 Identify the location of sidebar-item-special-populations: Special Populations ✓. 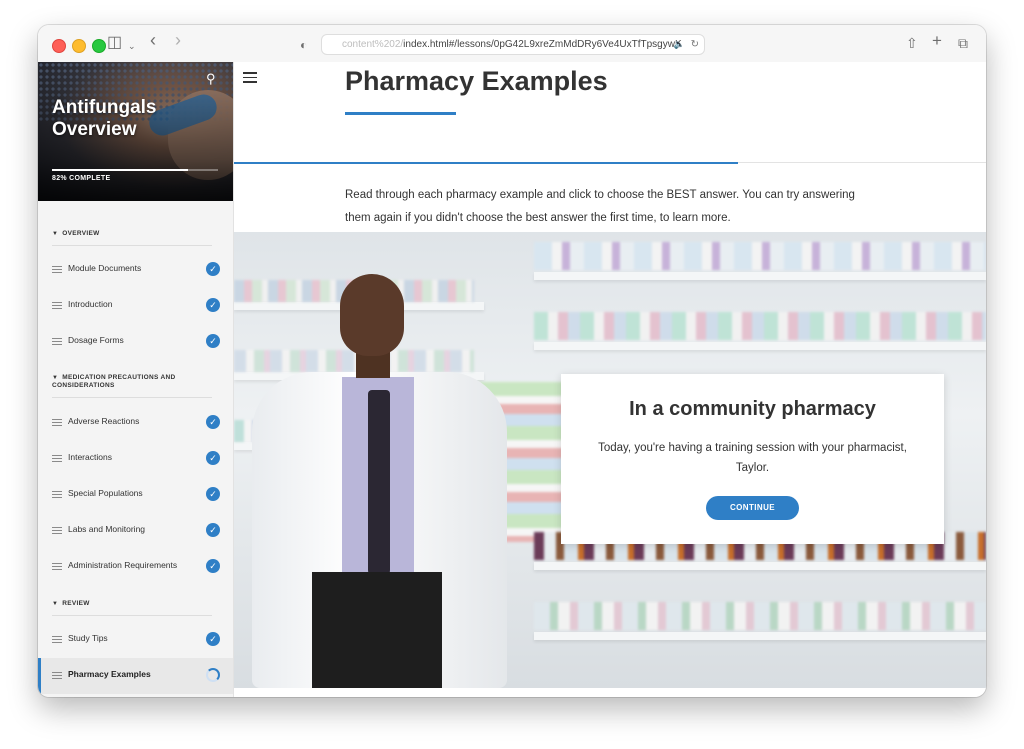
(135, 495).